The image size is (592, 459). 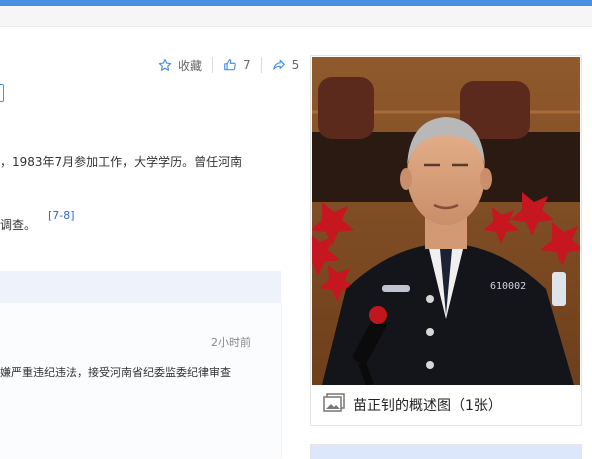 What do you see at coordinates (446, 451) in the screenshot?
I see `next-card` at bounding box center [446, 451].